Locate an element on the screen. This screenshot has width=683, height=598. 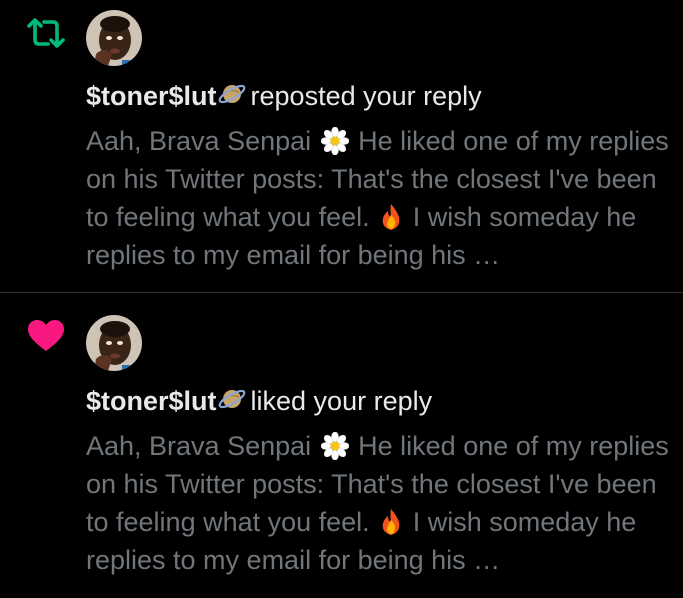
notification-headline: $toner$lut reposted your reply is located at coordinates (284, 96).